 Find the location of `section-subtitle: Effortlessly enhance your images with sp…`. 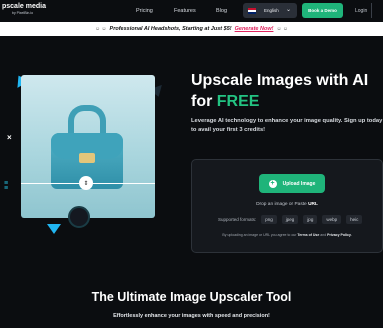

section-subtitle: Effortlessly enhance your images with sp… is located at coordinates (191, 316).